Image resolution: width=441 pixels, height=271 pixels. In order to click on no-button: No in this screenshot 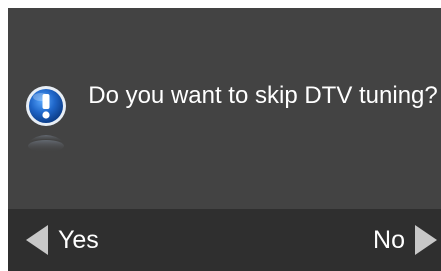, I will do `click(405, 240)`.